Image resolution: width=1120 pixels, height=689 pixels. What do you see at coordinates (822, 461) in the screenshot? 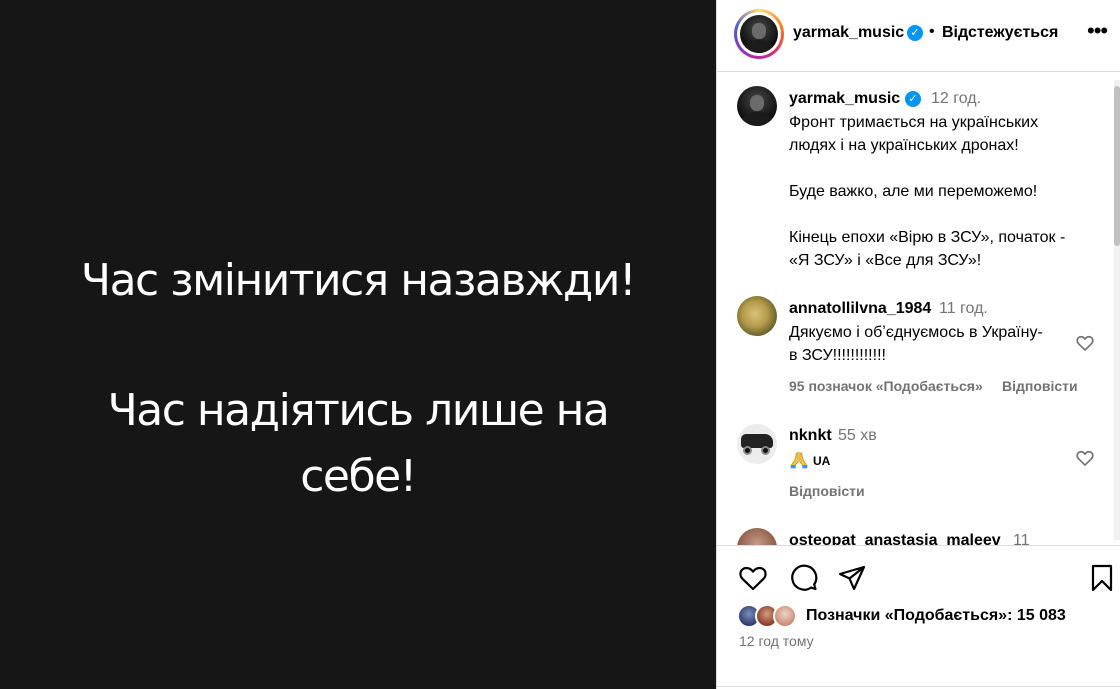
I see `comment-text: UA` at bounding box center [822, 461].